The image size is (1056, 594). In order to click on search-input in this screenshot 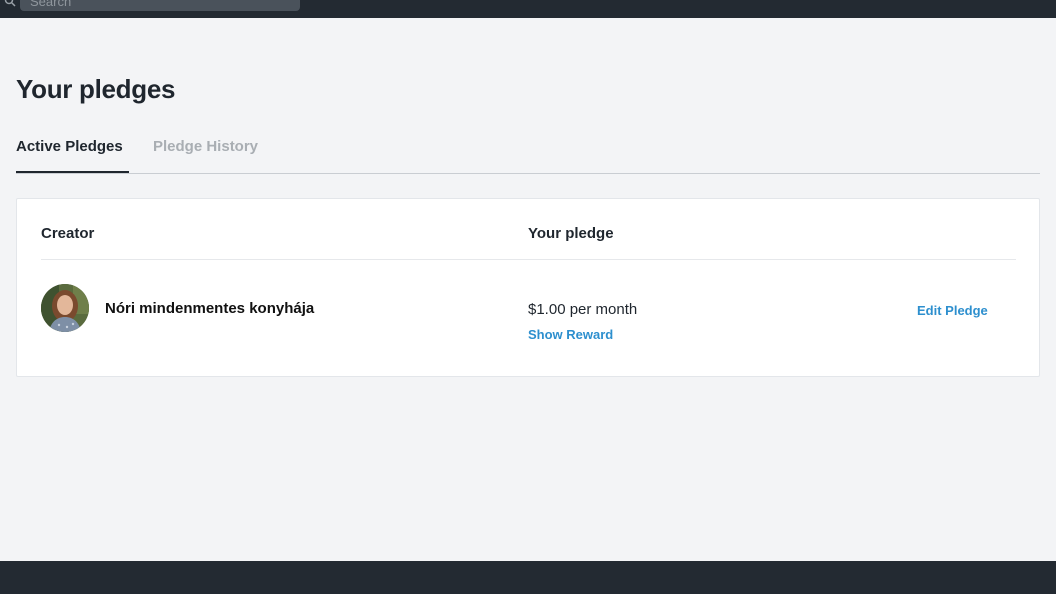, I will do `click(160, 5)`.